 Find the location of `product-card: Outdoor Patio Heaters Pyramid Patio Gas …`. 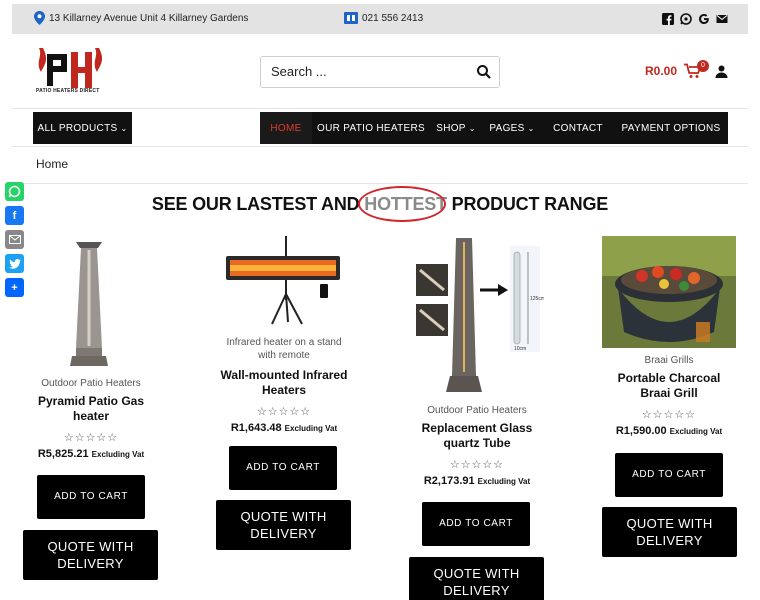

product-card: Outdoor Patio Heaters Pyramid Patio Gas … is located at coordinates (91, 419).